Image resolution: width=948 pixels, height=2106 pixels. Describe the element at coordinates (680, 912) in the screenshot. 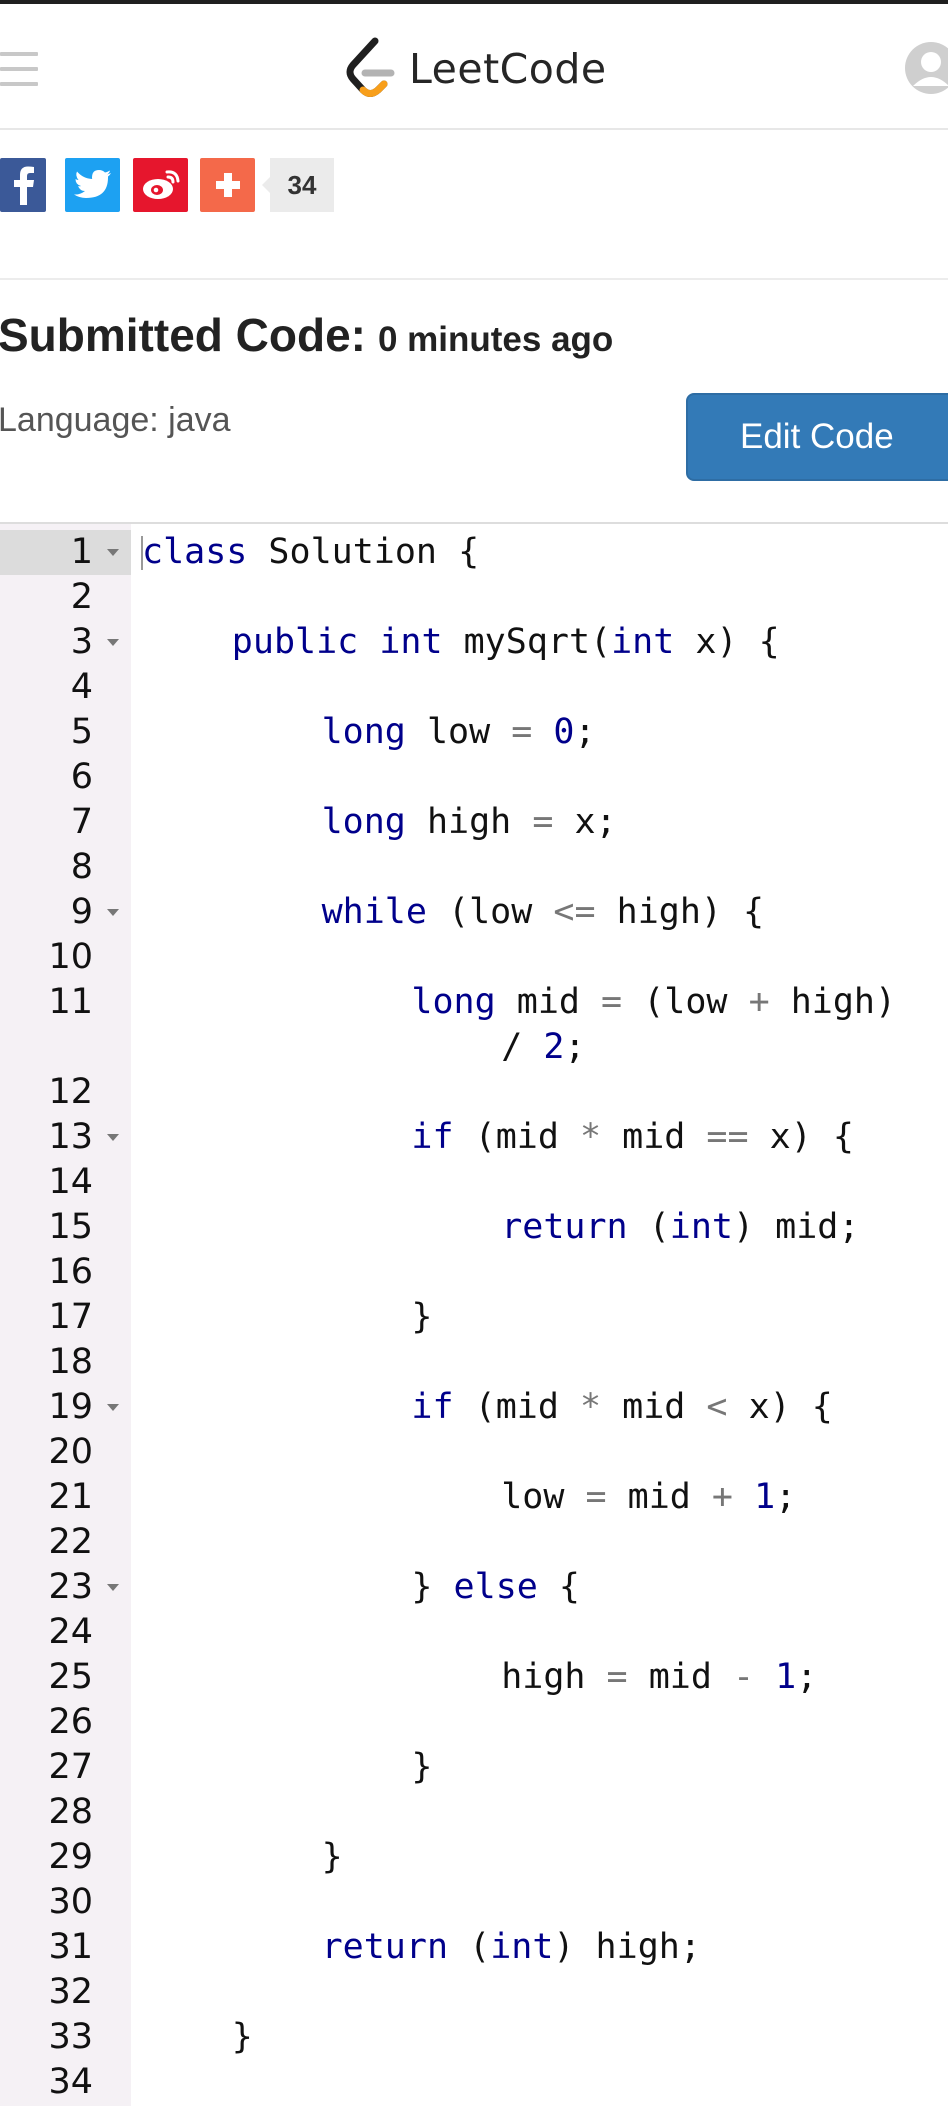

I see `code-token: high) {` at that location.